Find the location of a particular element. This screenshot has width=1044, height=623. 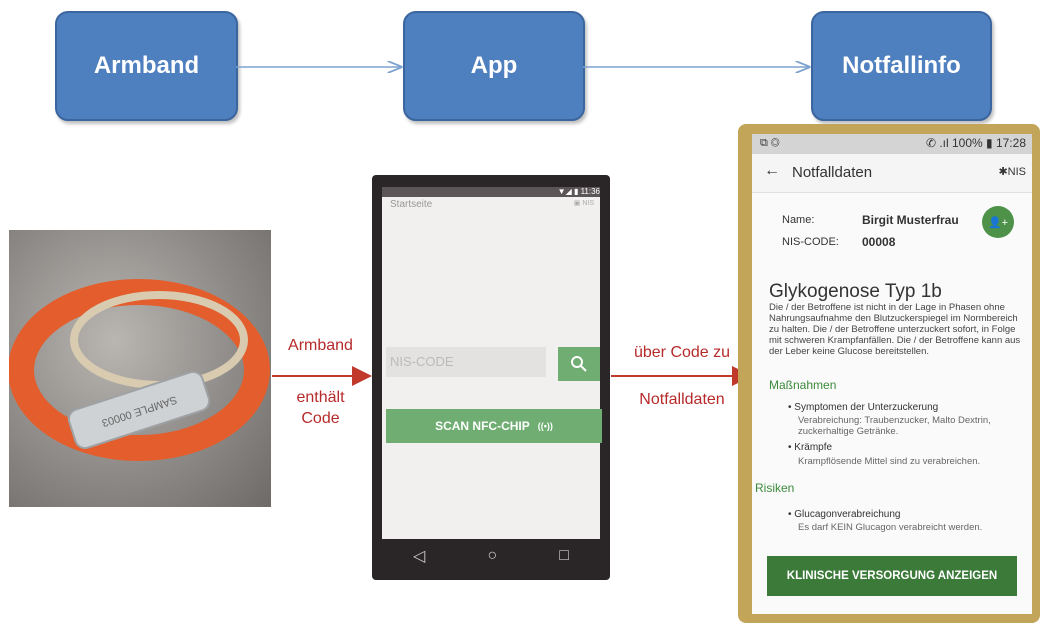

nis-code-input: NIS-CODE is located at coordinates (466, 362).